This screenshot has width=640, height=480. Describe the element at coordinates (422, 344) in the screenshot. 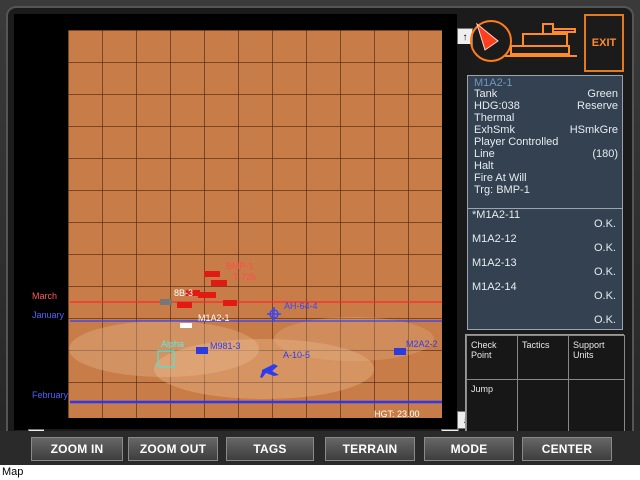

I see `m2a2-label: M2A2-2` at that location.